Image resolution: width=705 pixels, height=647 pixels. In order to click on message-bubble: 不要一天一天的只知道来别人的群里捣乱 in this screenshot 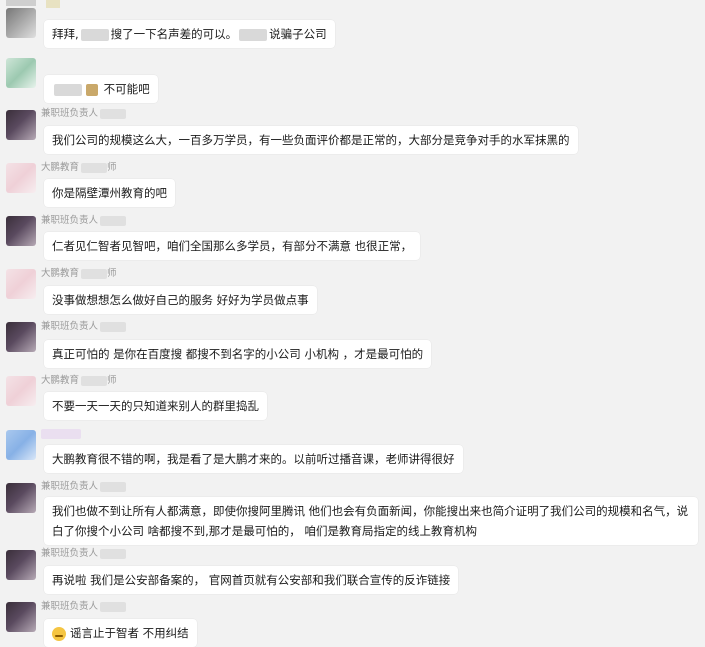, I will do `click(155, 406)`.